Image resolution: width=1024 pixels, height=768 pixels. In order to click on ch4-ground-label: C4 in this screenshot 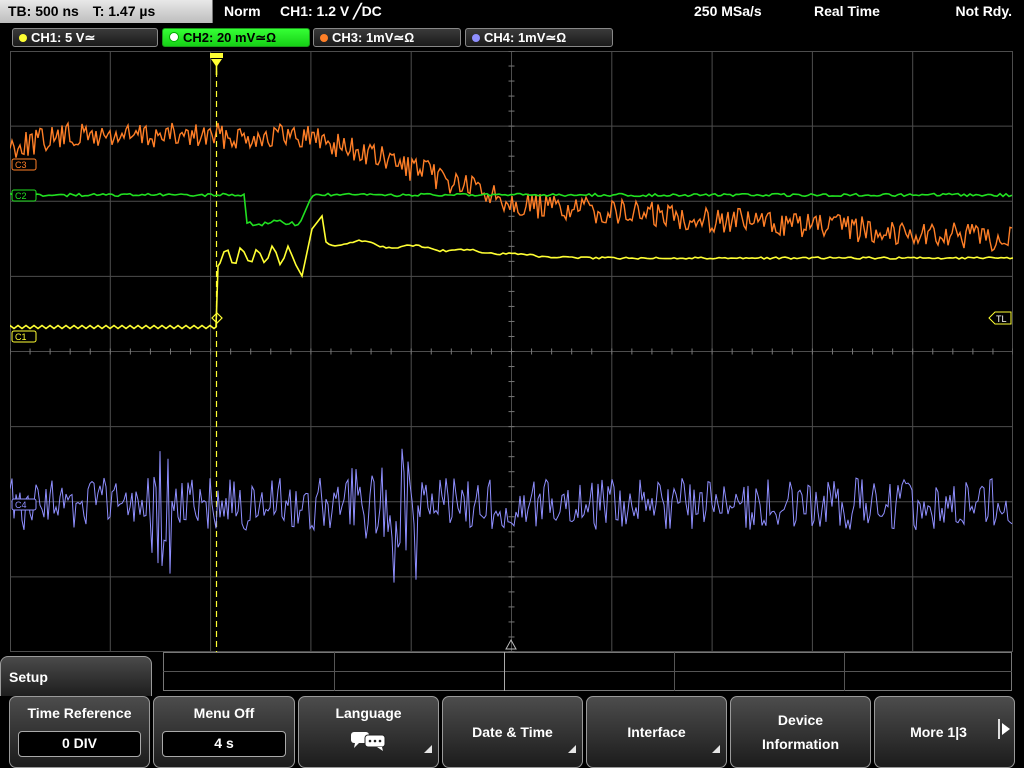, I will do `click(21, 505)`.